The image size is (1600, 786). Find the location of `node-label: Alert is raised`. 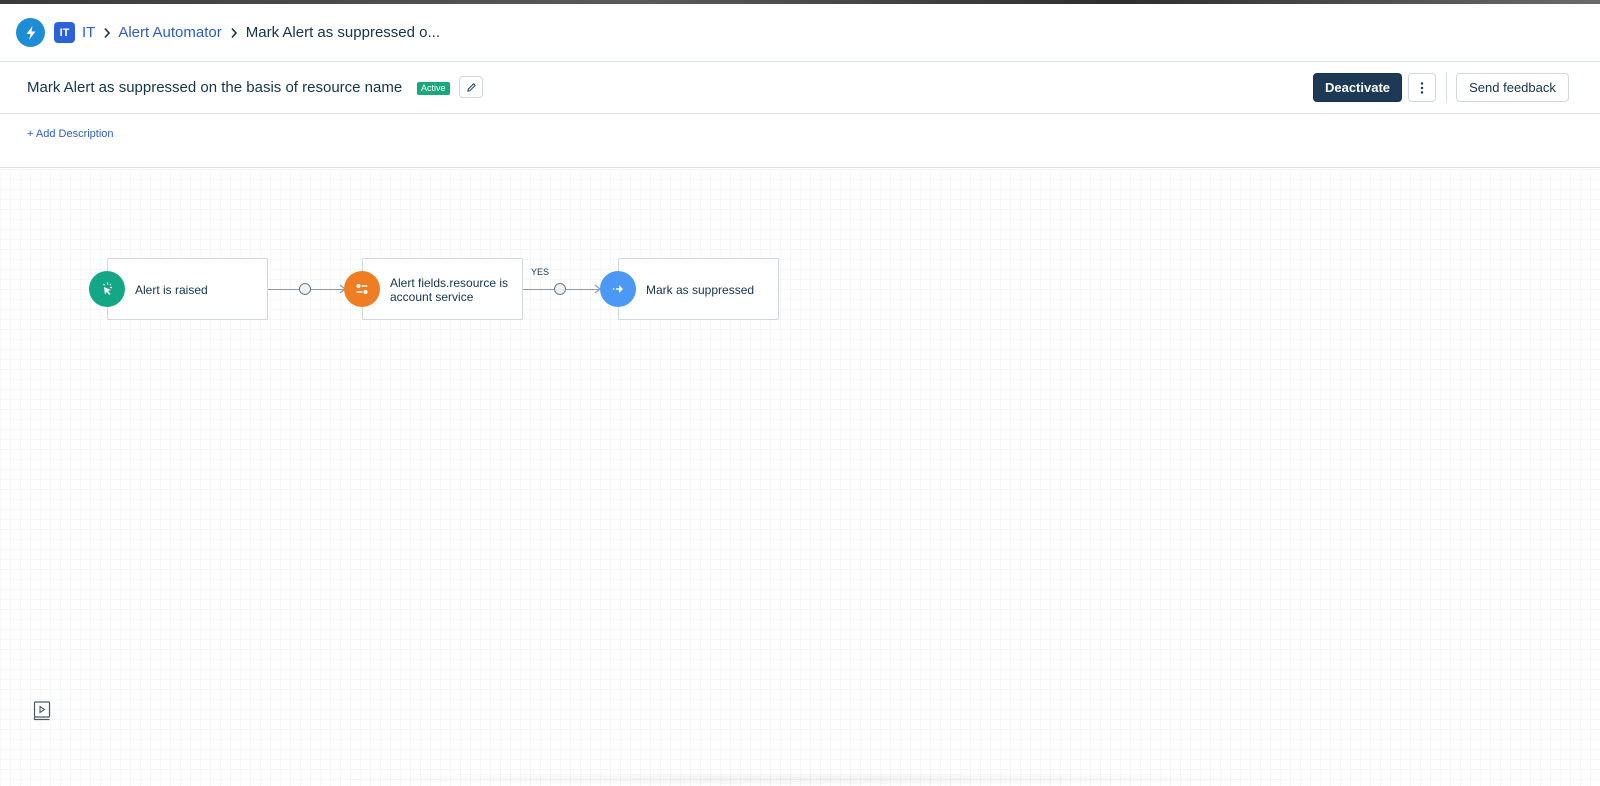

node-label: Alert is raised is located at coordinates (171, 290).